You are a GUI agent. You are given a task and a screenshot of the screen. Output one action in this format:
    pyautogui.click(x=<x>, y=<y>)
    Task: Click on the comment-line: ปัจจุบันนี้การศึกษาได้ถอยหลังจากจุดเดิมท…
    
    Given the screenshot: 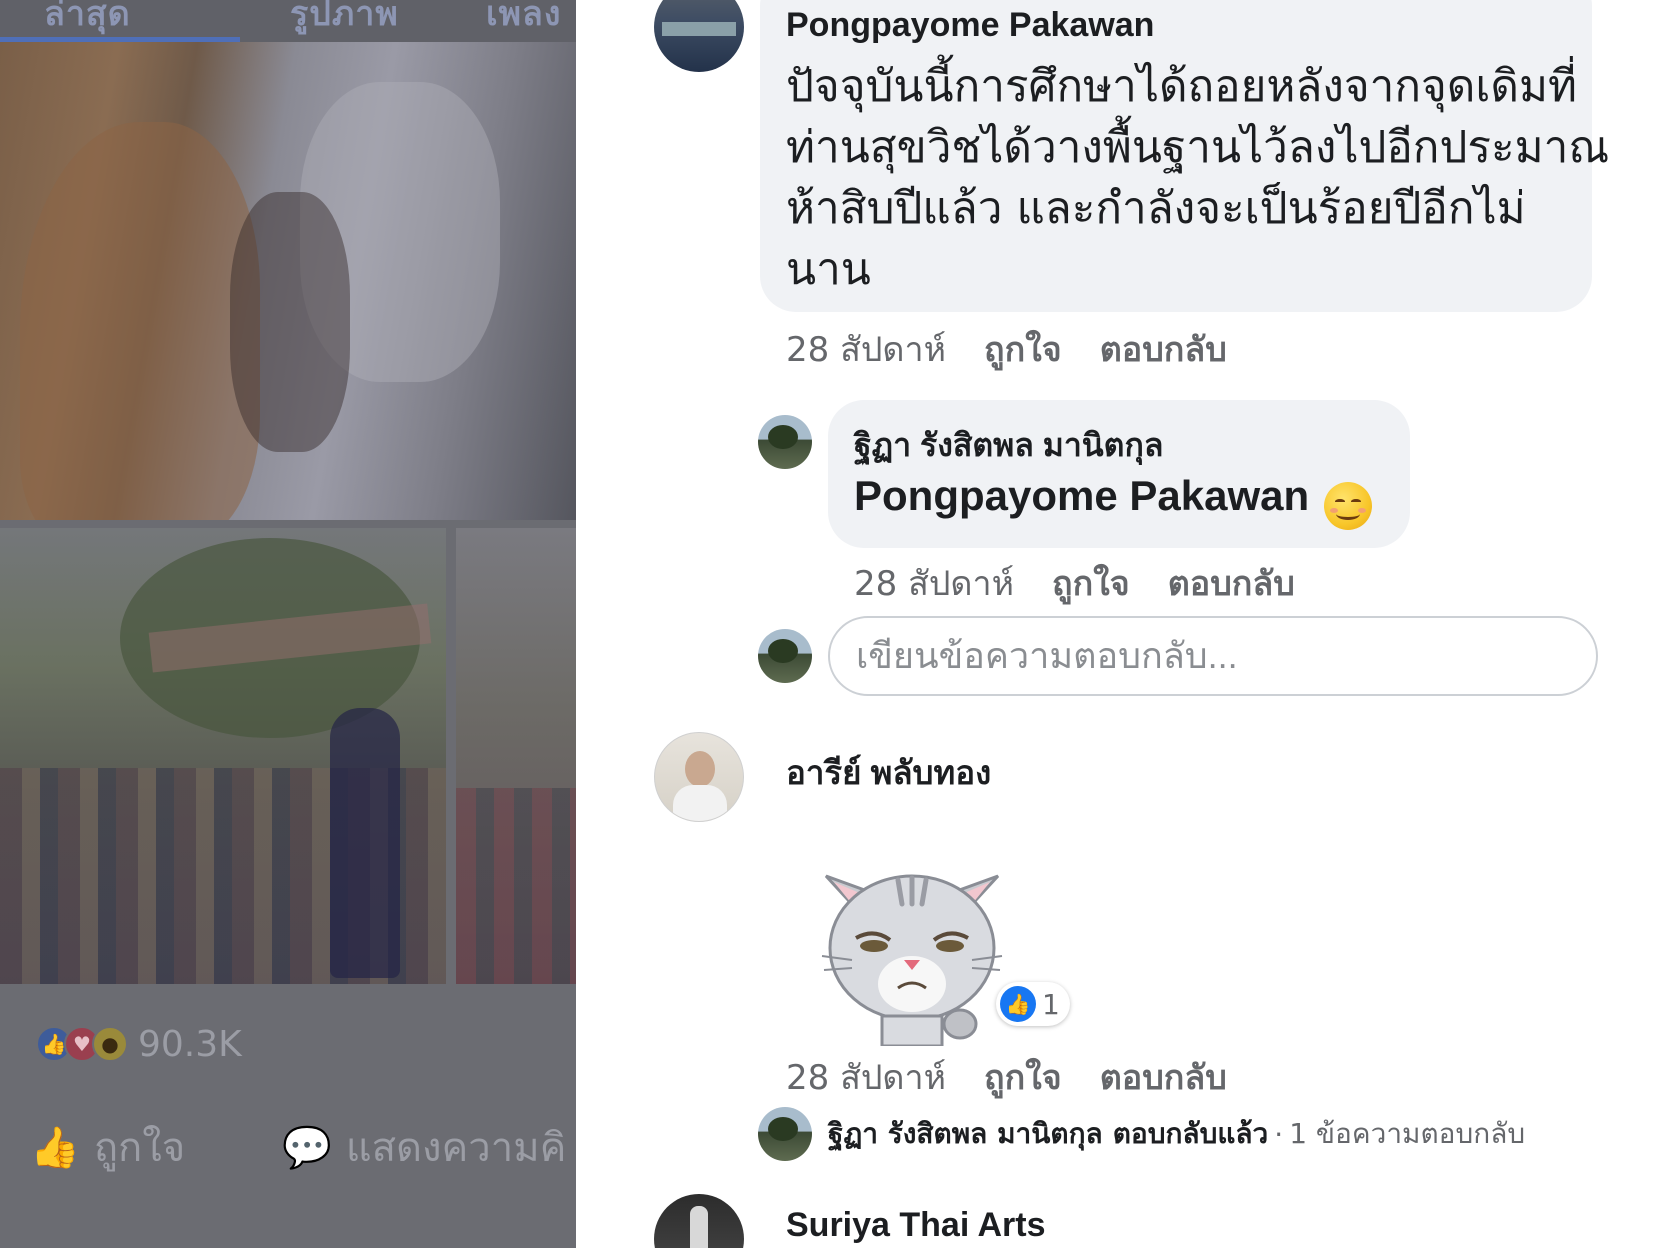 What is the action you would take?
    pyautogui.click(x=1181, y=86)
    